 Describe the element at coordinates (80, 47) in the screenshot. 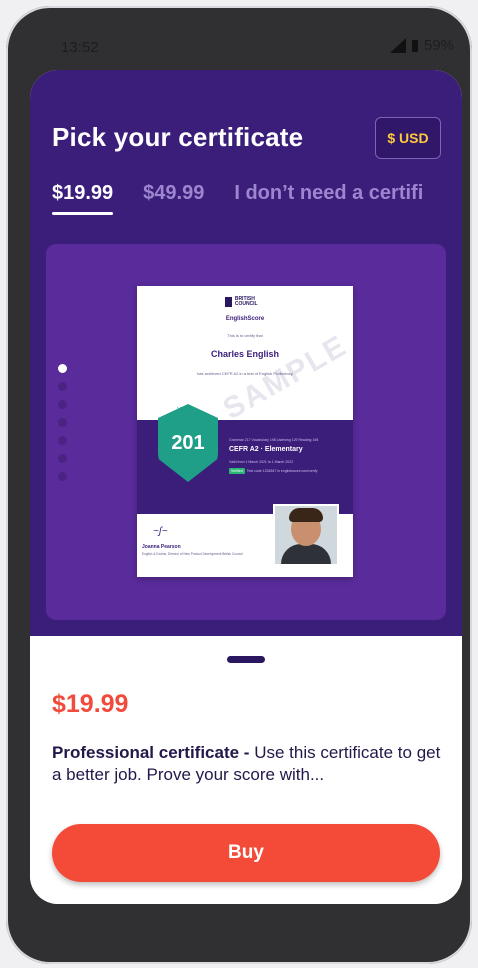

I see `status-time: 13:52` at that location.